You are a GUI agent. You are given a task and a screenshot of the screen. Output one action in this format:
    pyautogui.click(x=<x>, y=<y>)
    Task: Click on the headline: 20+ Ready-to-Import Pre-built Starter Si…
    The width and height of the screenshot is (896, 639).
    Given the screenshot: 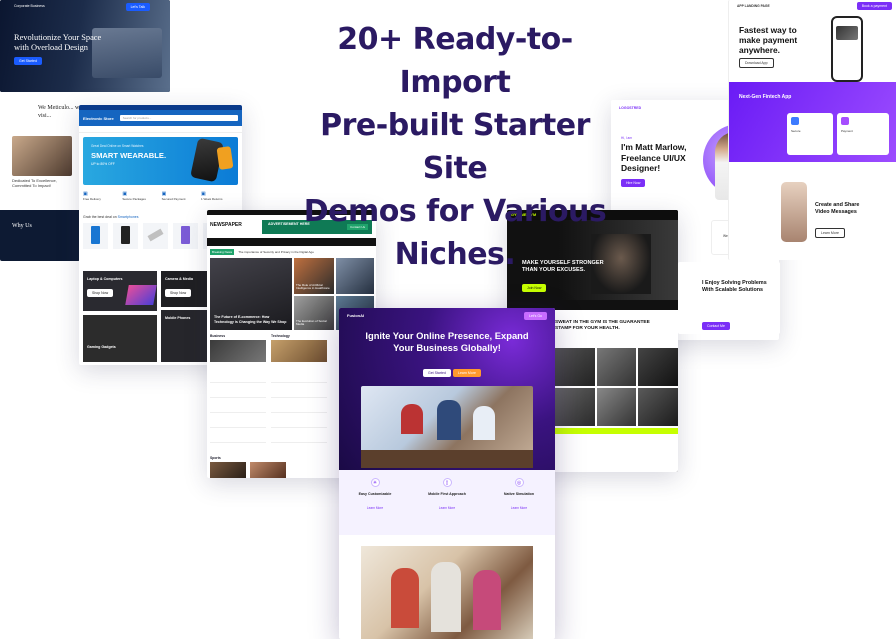 What is the action you would take?
    pyautogui.click(x=455, y=147)
    